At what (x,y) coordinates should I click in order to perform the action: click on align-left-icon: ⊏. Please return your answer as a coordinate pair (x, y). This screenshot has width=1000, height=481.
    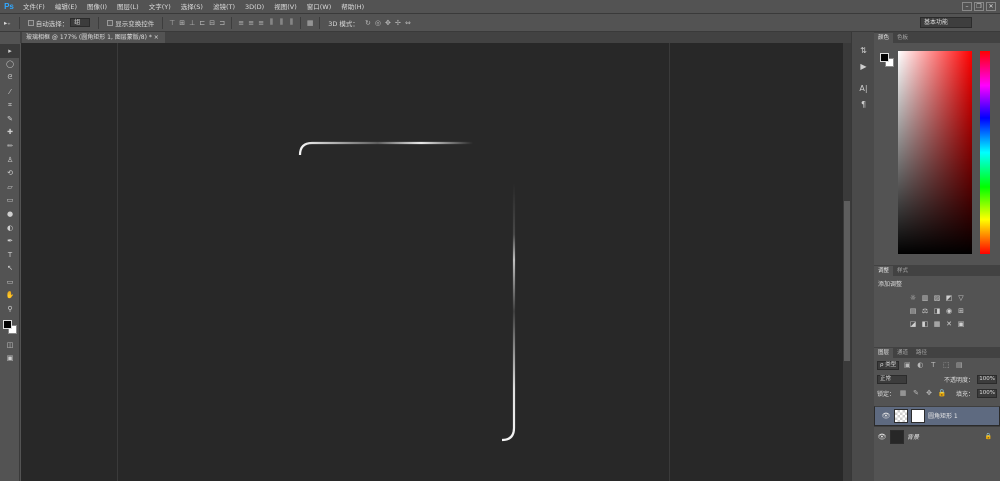
    Looking at the image, I should click on (202, 23).